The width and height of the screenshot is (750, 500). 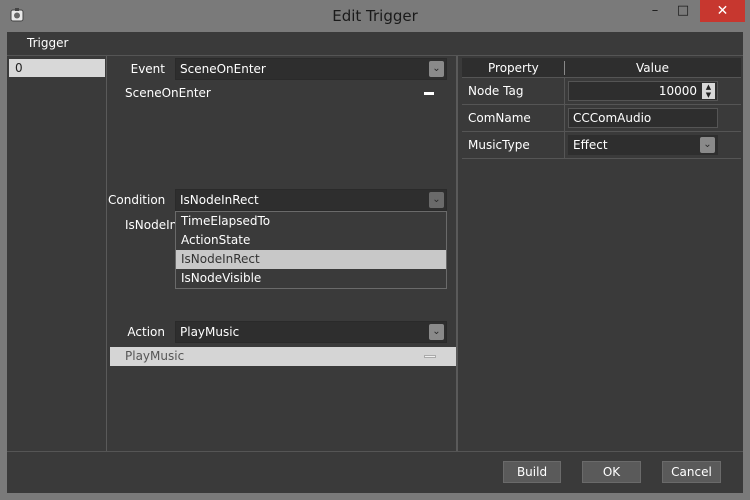 I want to click on musictype-value: Effect, so click(x=590, y=145).